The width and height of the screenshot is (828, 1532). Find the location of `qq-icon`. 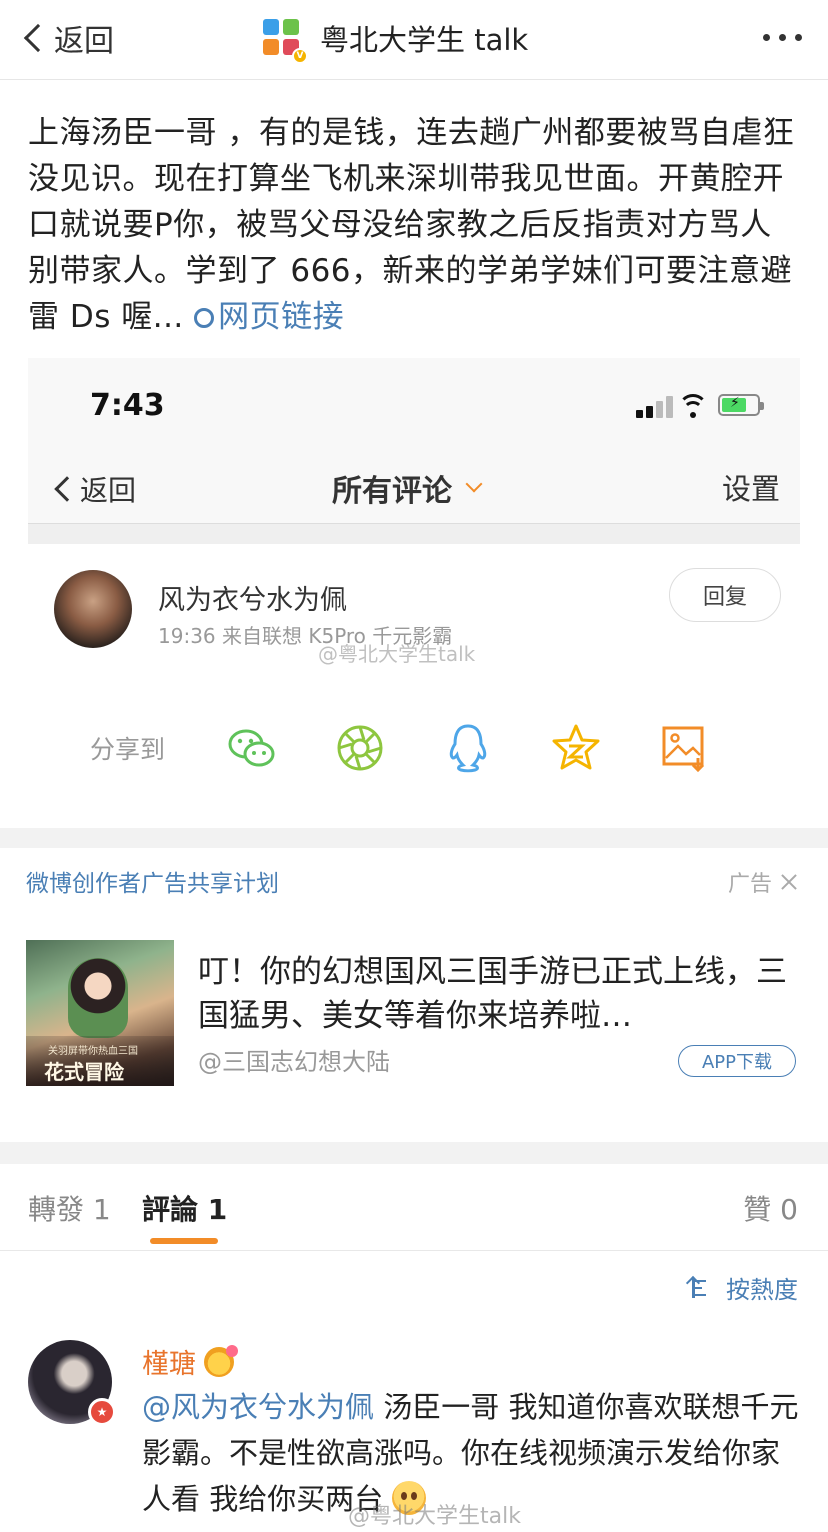

qq-icon is located at coordinates (468, 748).